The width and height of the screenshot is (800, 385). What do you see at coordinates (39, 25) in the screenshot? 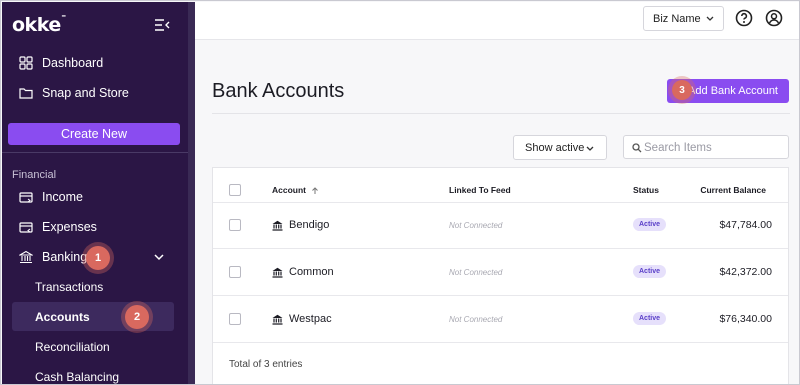
I see `app-logo: okkeˉ` at bounding box center [39, 25].